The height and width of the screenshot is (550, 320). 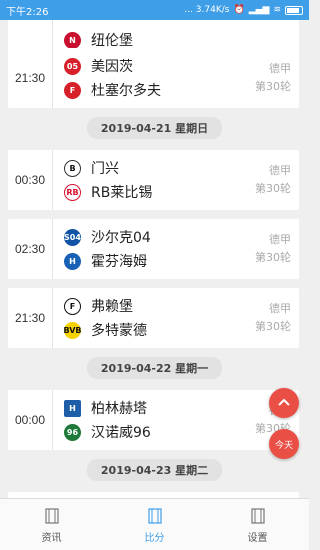 What do you see at coordinates (72, 237) in the screenshot?
I see `schalke-logo-icon: S04` at bounding box center [72, 237].